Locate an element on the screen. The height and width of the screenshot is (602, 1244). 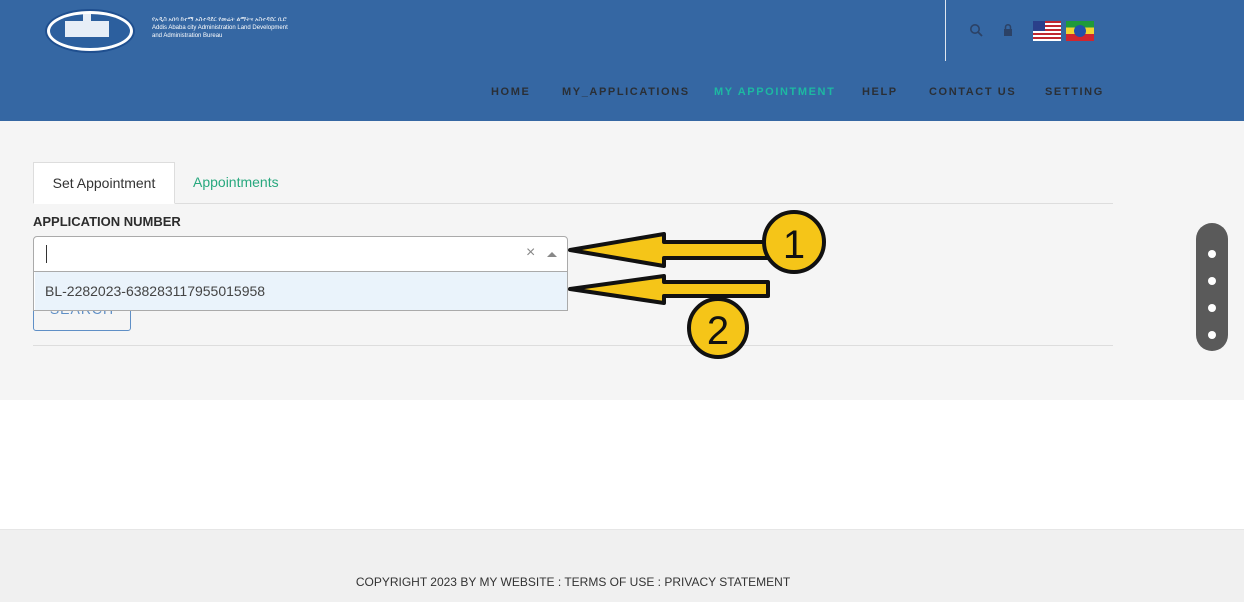
arrow-2-shape is located at coordinates (669, 289).